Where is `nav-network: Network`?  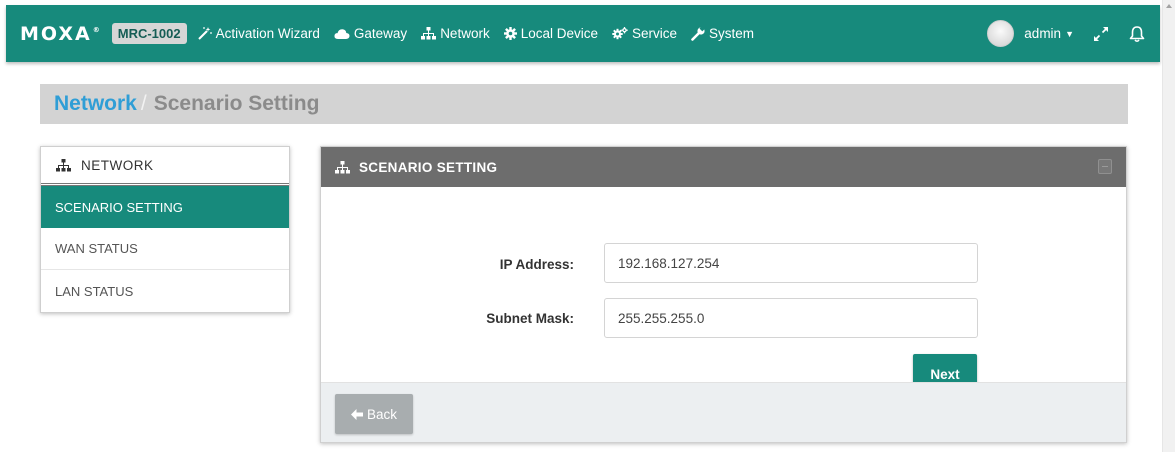 nav-network: Network is located at coordinates (455, 33).